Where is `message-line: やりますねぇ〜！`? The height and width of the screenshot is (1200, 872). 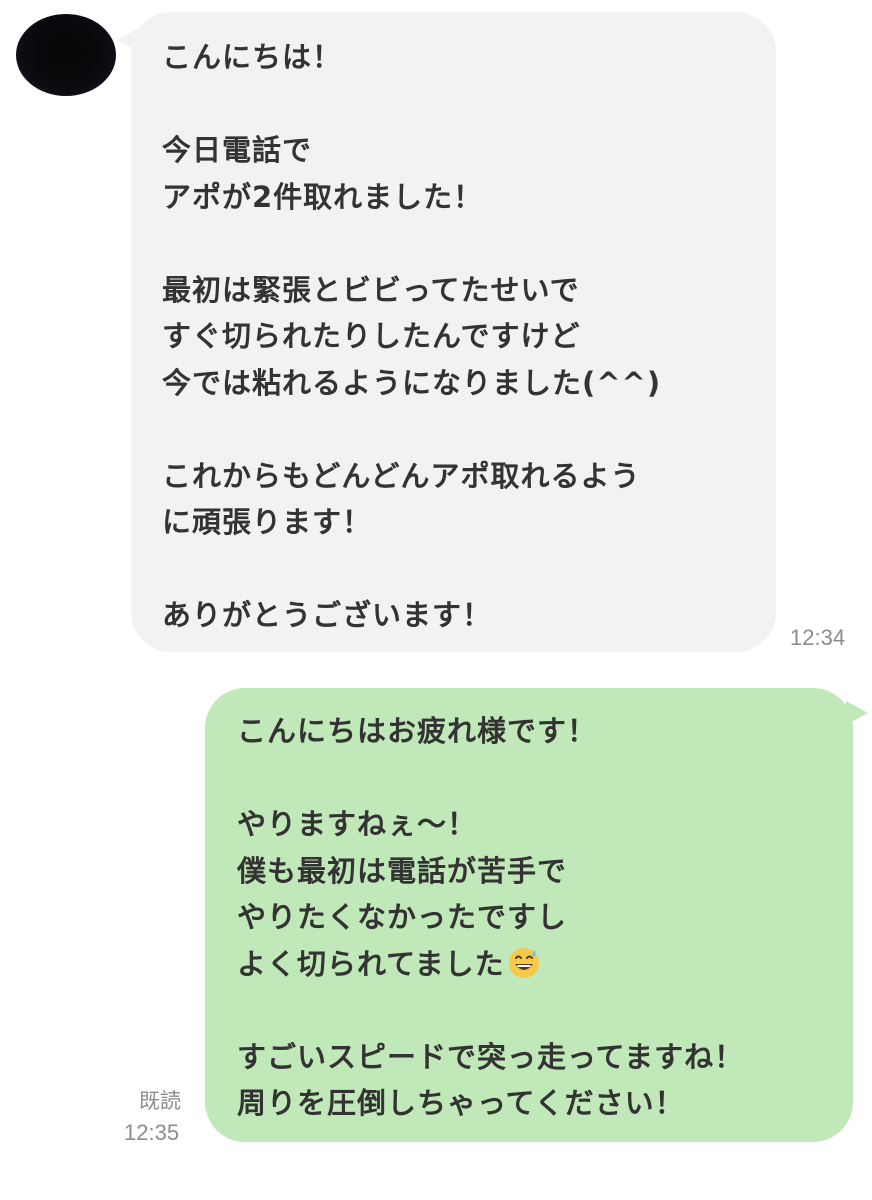 message-line: やりますねぇ〜！ is located at coordinates (357, 824).